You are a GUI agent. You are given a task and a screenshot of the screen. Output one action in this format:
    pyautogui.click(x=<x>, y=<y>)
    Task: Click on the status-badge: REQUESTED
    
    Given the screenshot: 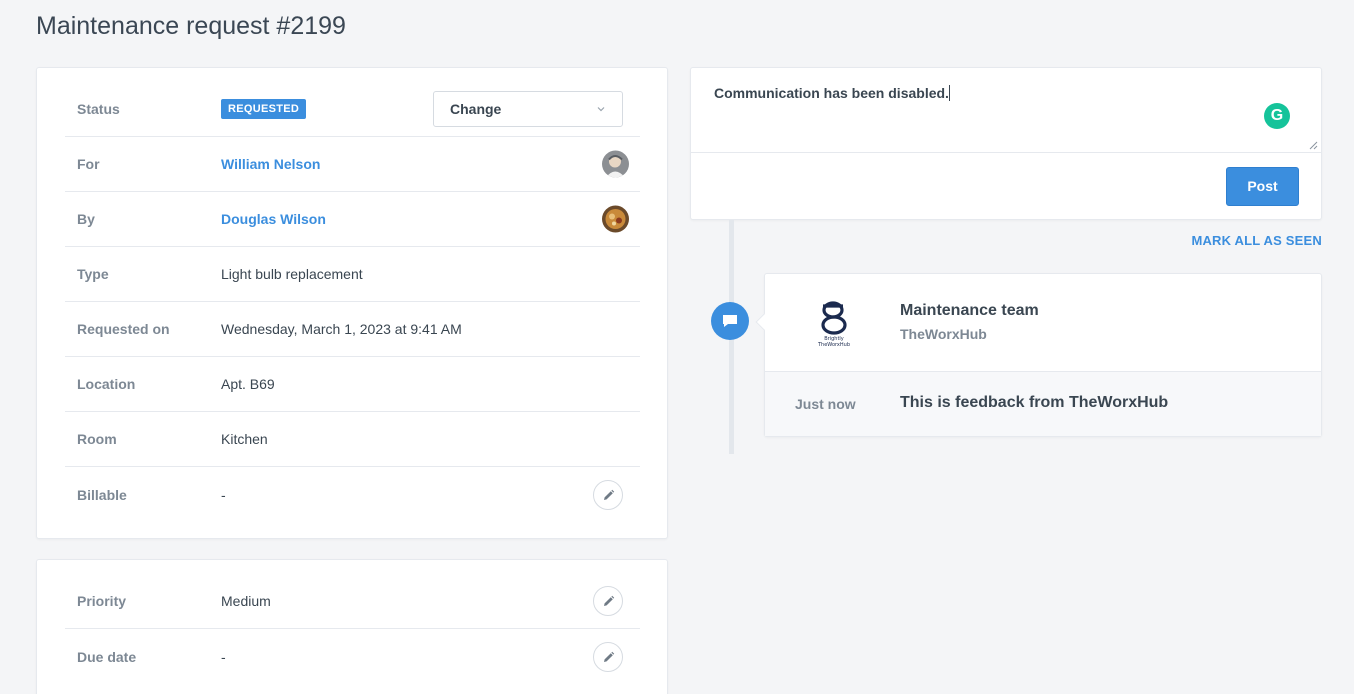 What is the action you would take?
    pyautogui.click(x=264, y=109)
    